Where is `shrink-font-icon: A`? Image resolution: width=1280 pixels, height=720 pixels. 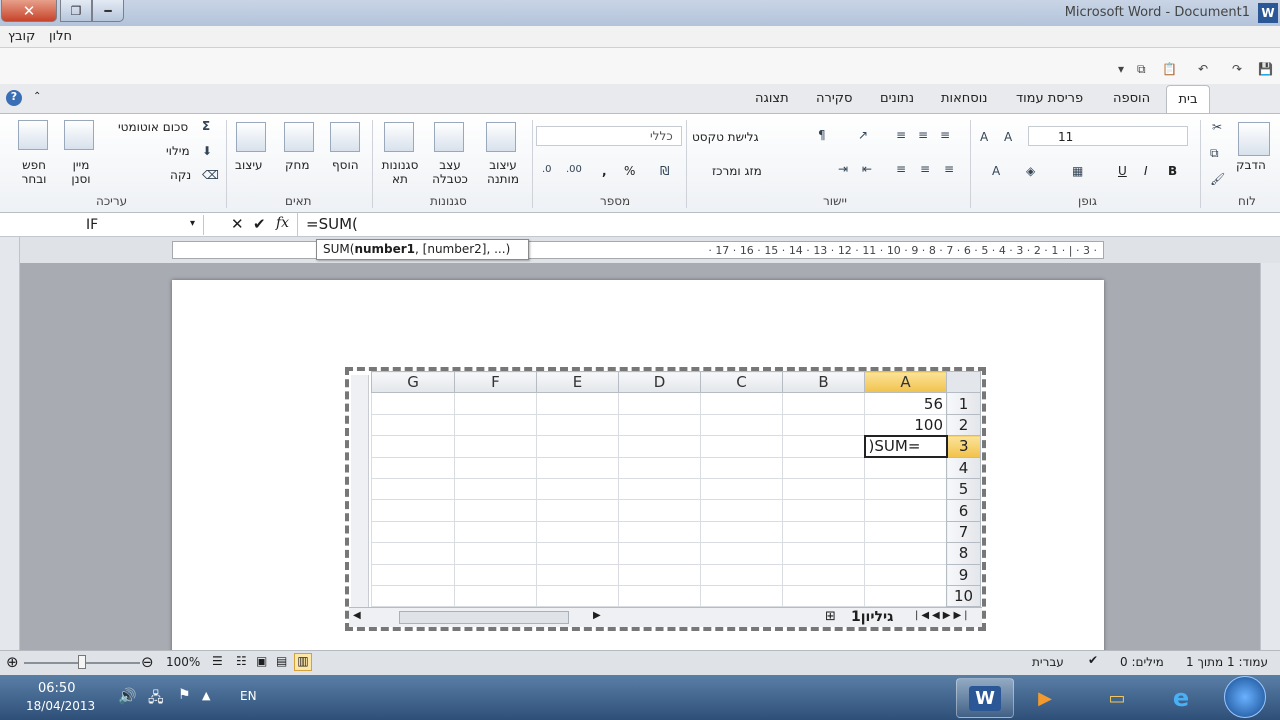
shrink-font-icon: A is located at coordinates (984, 137).